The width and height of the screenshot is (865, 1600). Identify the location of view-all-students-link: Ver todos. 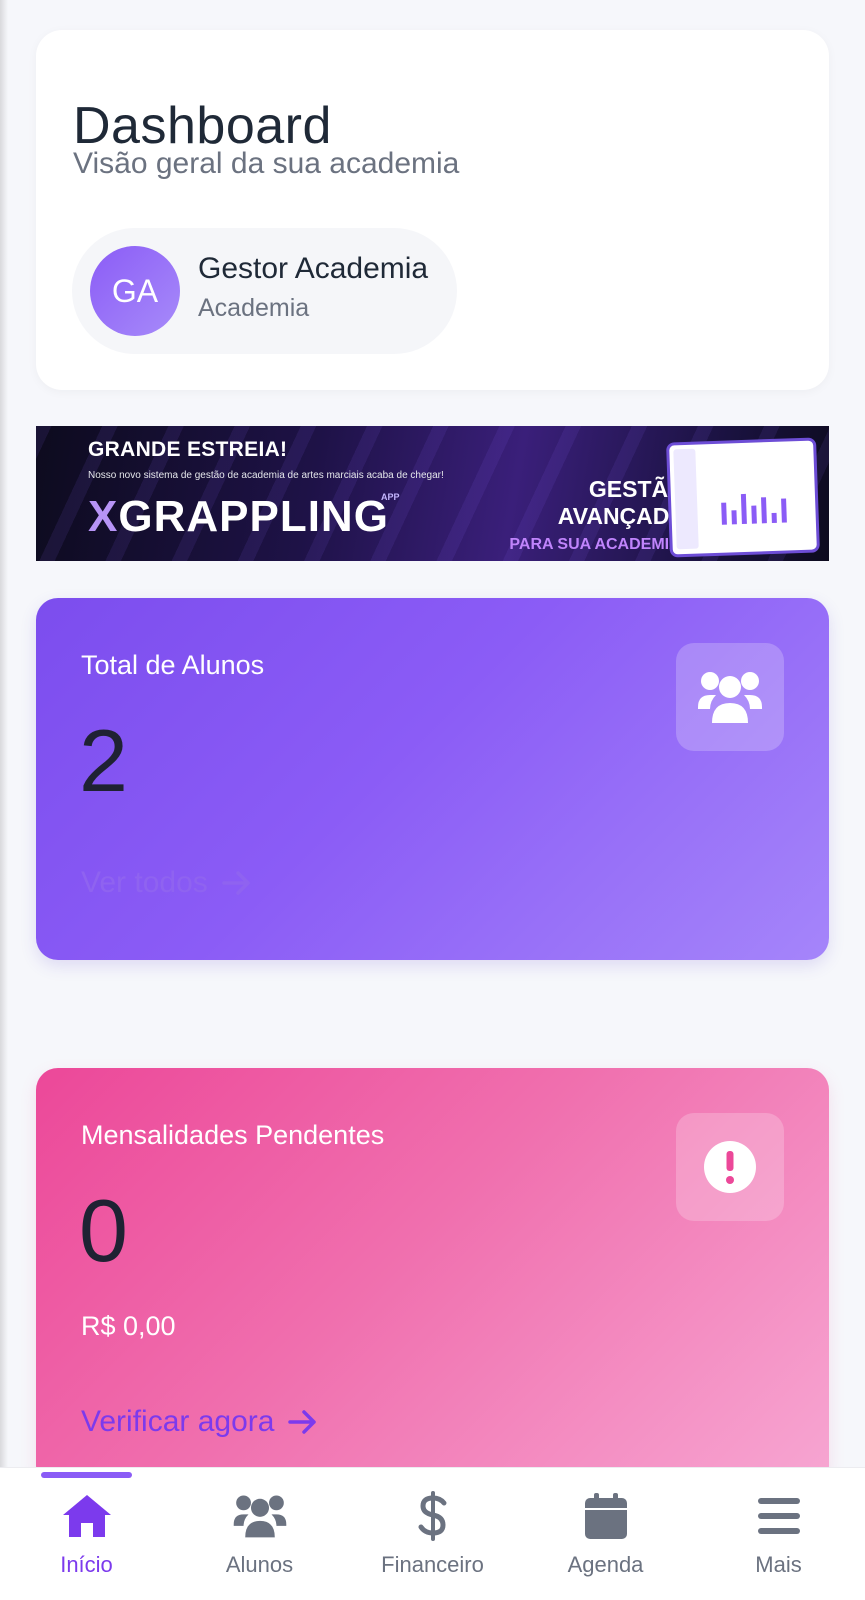
(166, 883).